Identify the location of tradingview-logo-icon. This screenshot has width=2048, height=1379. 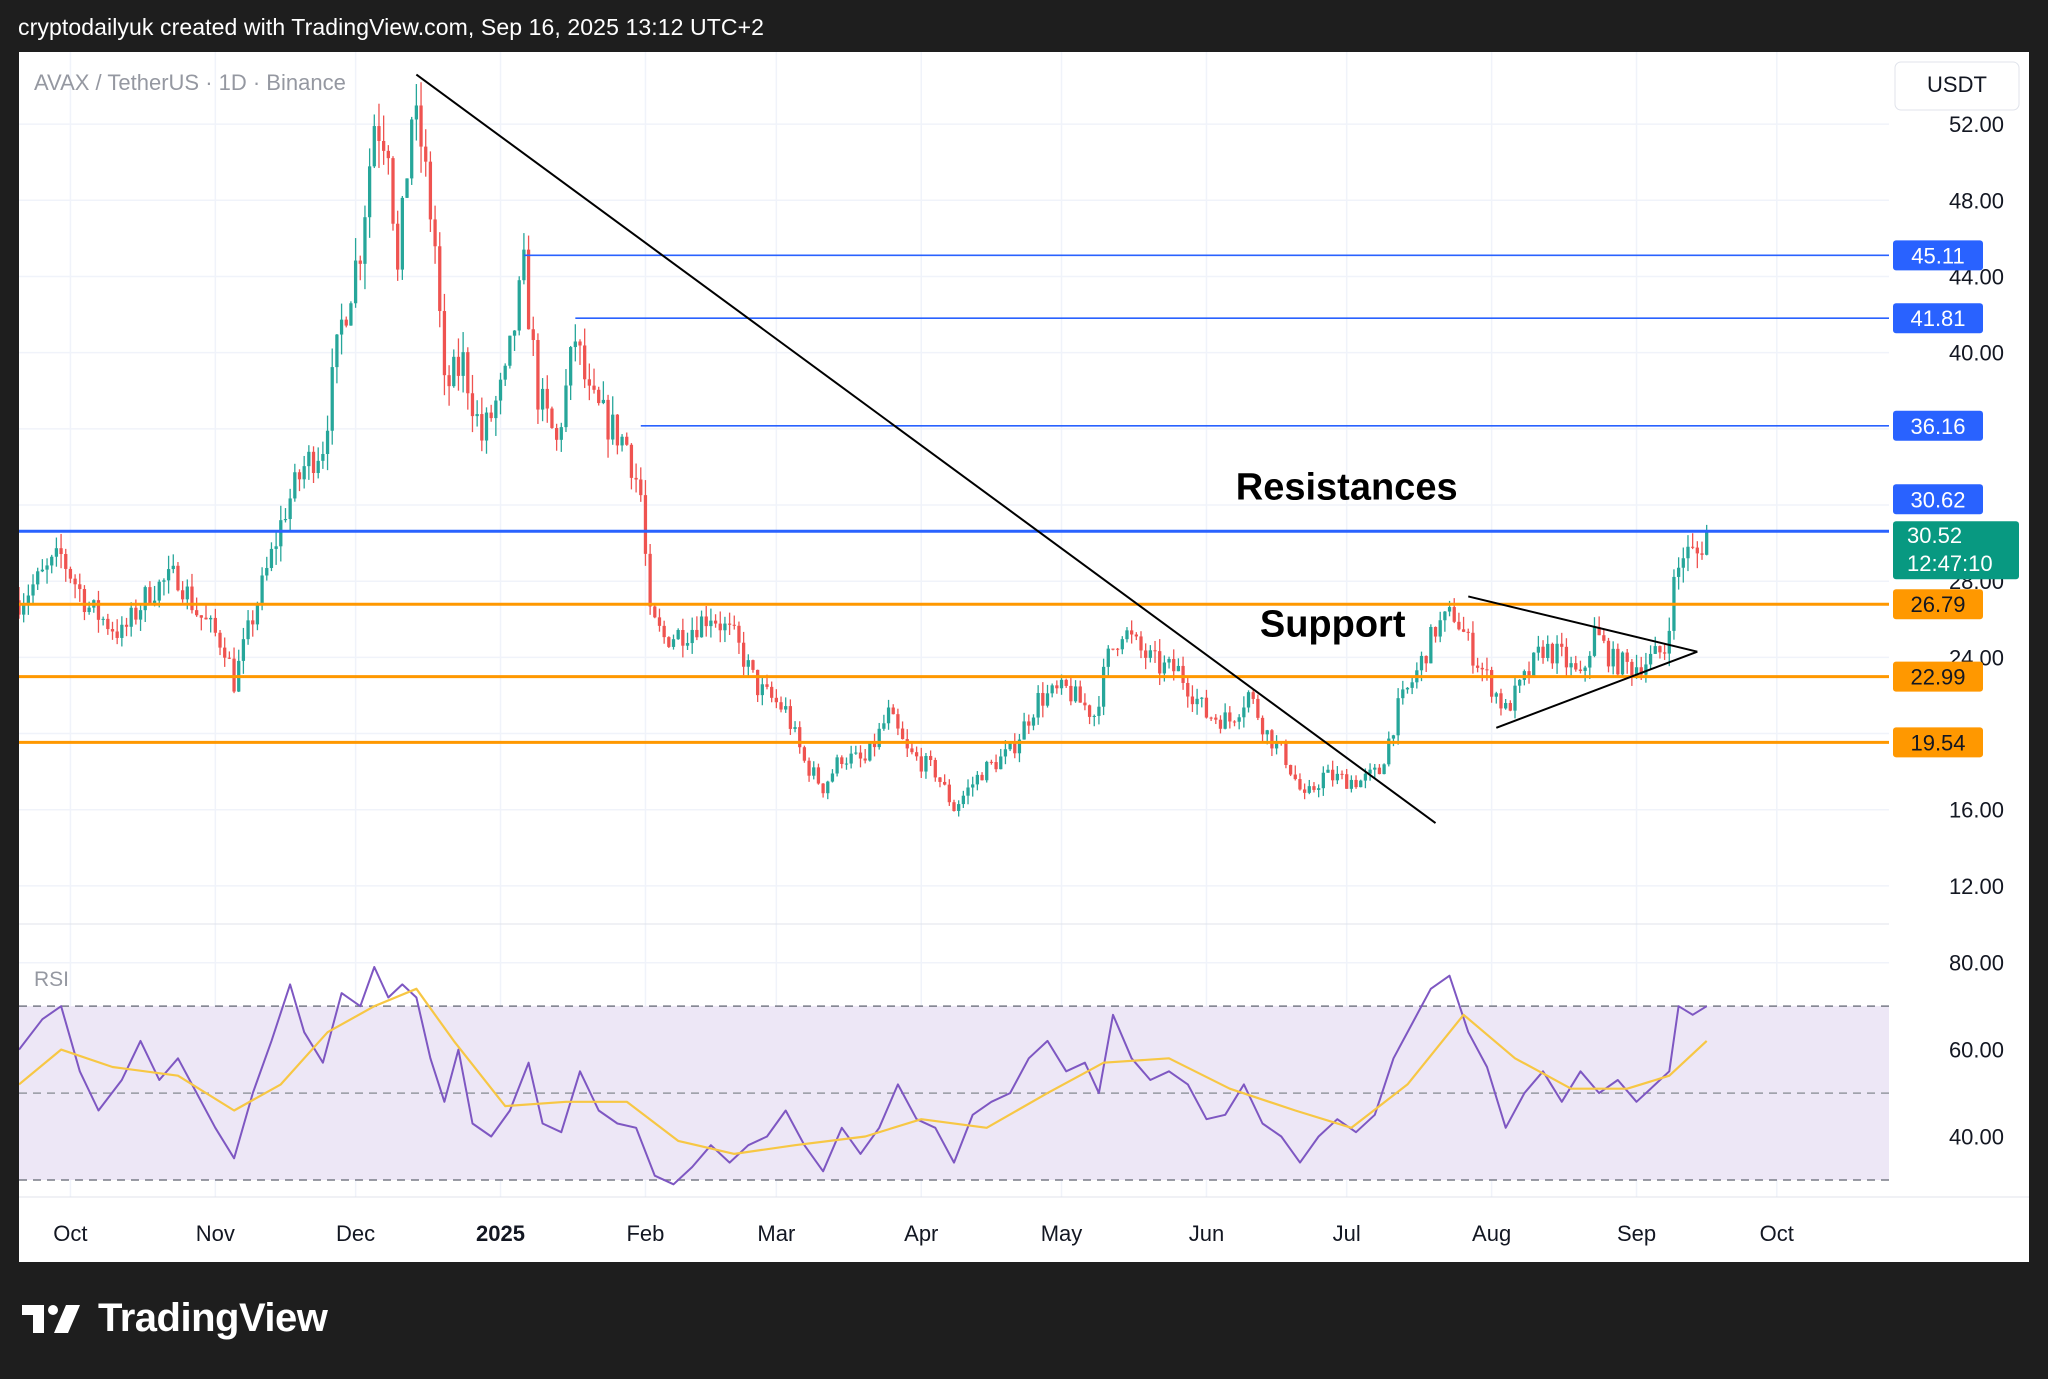
(51, 1318).